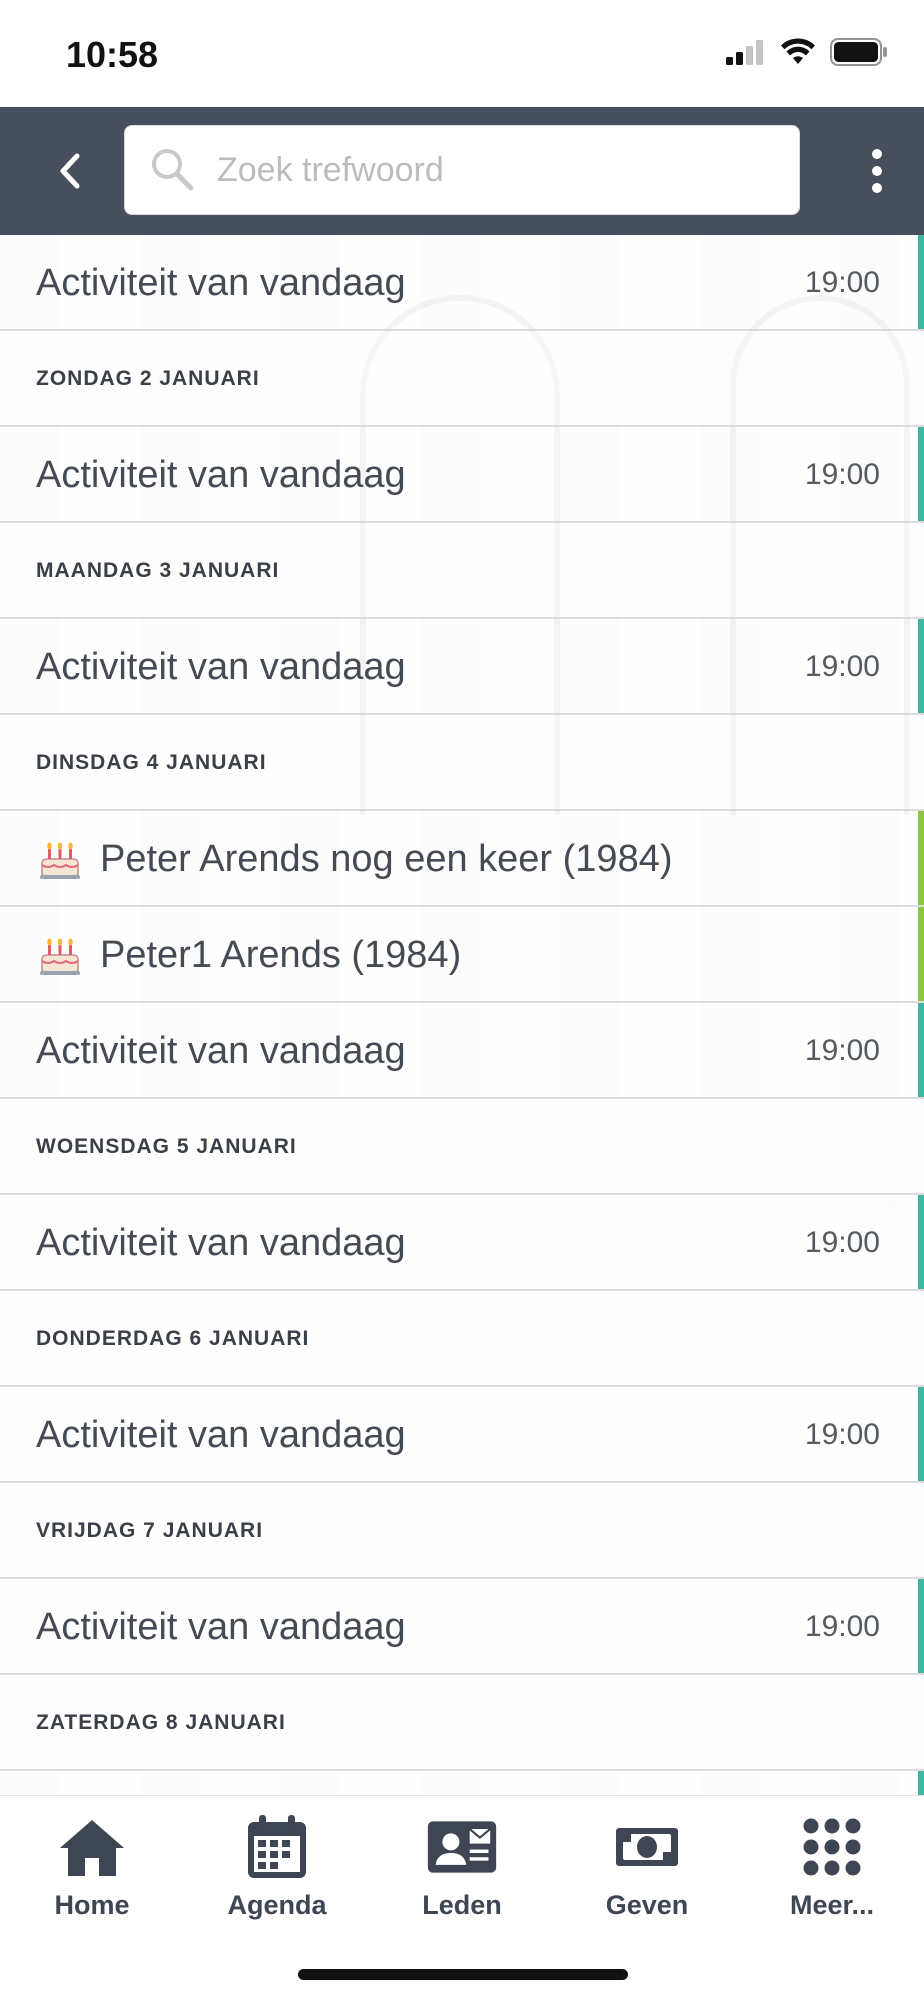 The width and height of the screenshot is (924, 2000). What do you see at coordinates (462, 571) in the screenshot?
I see `date-section-header: MAANDAG 3 JANUARI` at bounding box center [462, 571].